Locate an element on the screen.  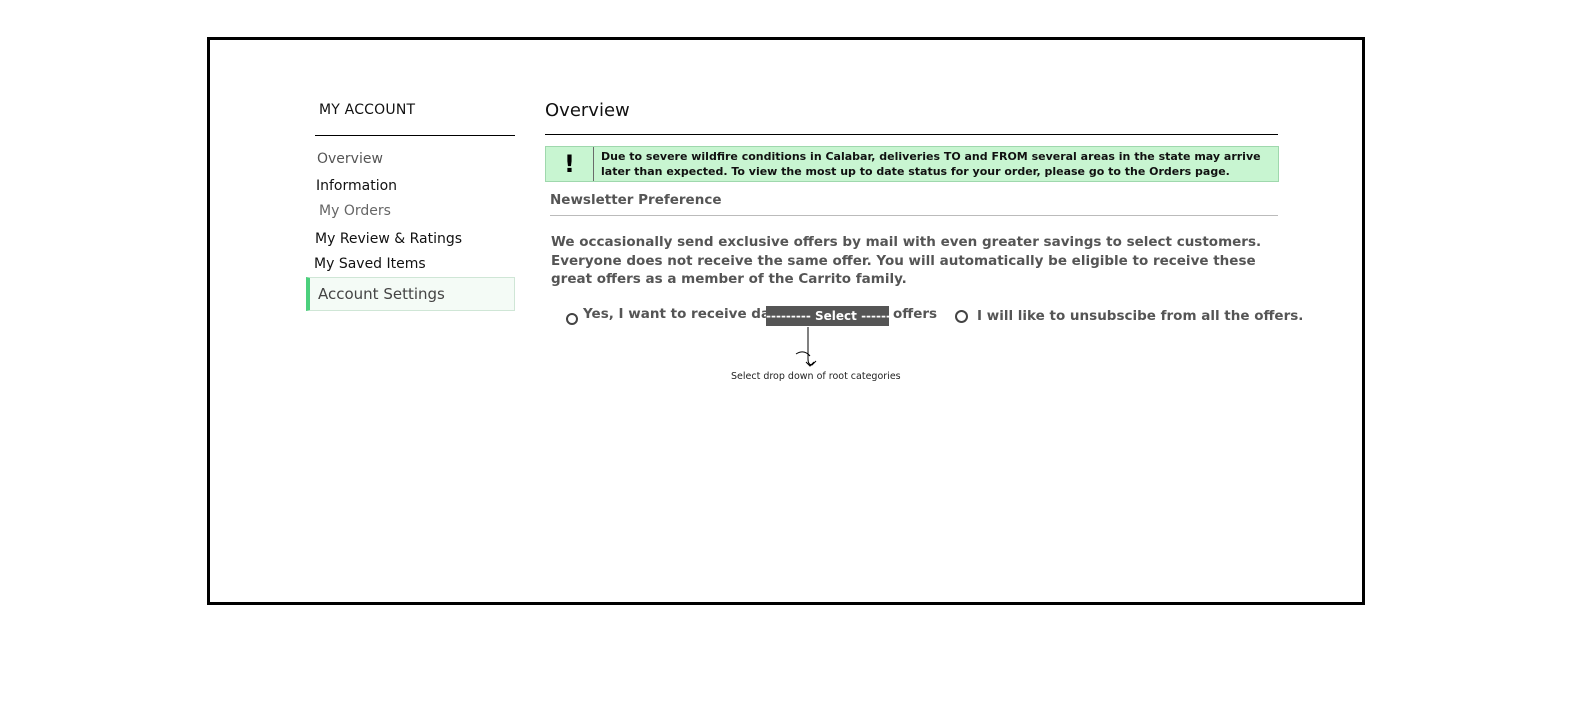
sidebar-title: MY ACCOUNT is located at coordinates (367, 110).